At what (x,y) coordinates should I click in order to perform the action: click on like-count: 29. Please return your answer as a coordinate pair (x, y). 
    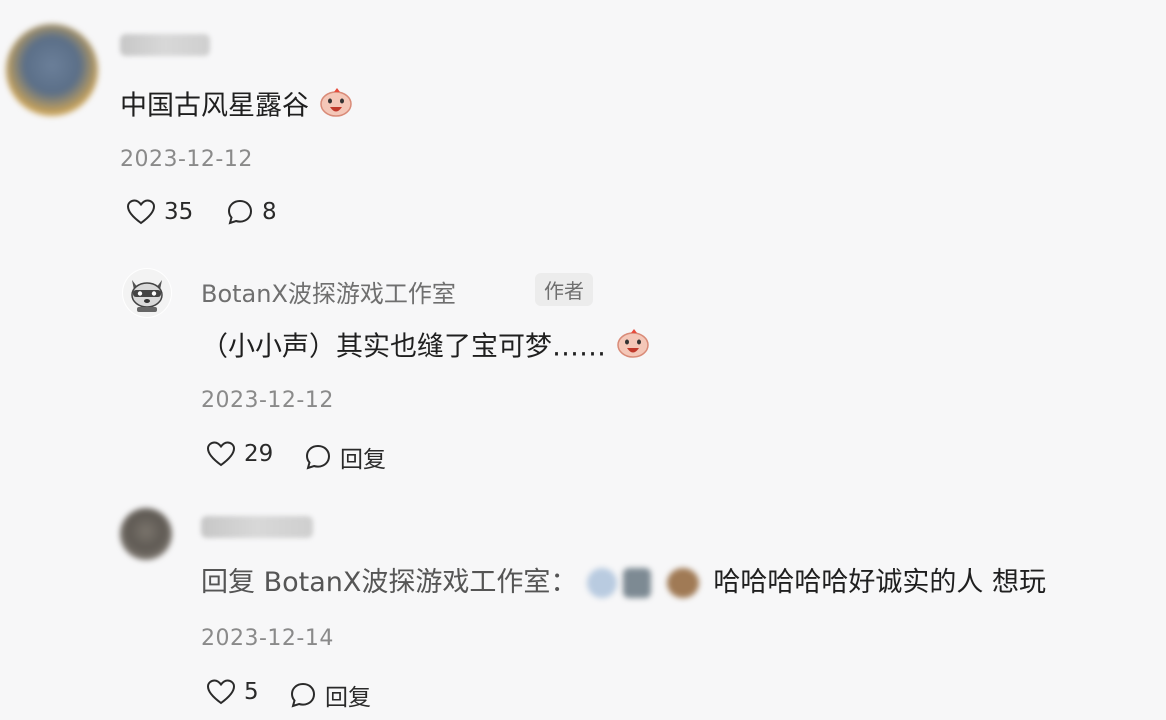
    Looking at the image, I should click on (259, 454).